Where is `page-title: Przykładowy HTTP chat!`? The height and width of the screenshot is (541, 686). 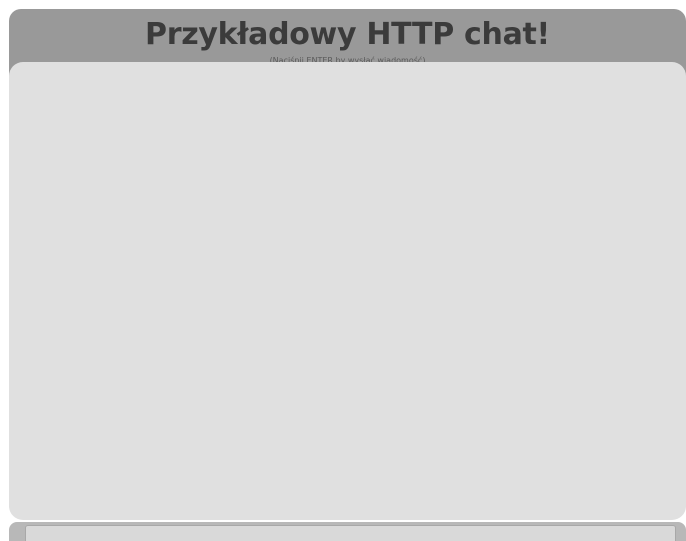
page-title: Przykładowy HTTP chat! is located at coordinates (347, 34).